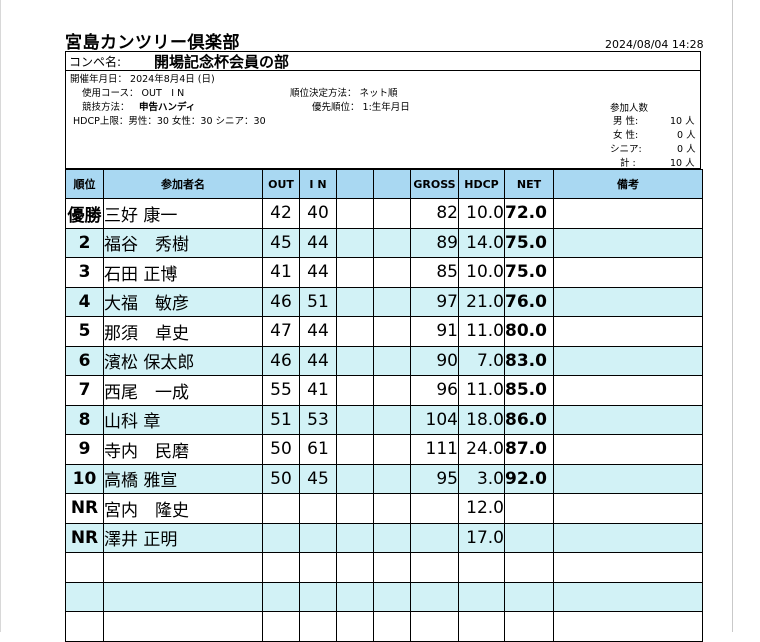  I want to click on cell-name: 三好 康一, so click(183, 213).